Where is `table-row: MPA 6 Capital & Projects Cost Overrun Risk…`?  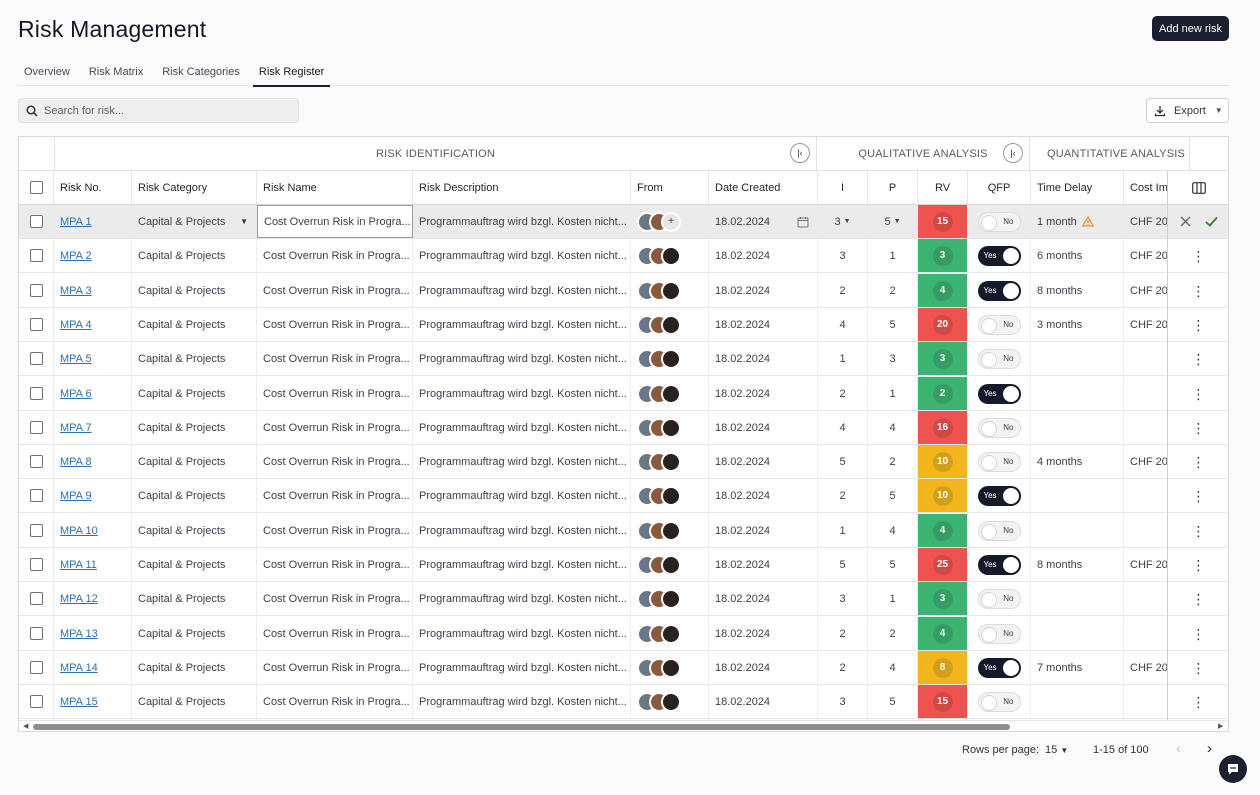 table-row: MPA 6 Capital & Projects Cost Overrun Risk… is located at coordinates (623, 394).